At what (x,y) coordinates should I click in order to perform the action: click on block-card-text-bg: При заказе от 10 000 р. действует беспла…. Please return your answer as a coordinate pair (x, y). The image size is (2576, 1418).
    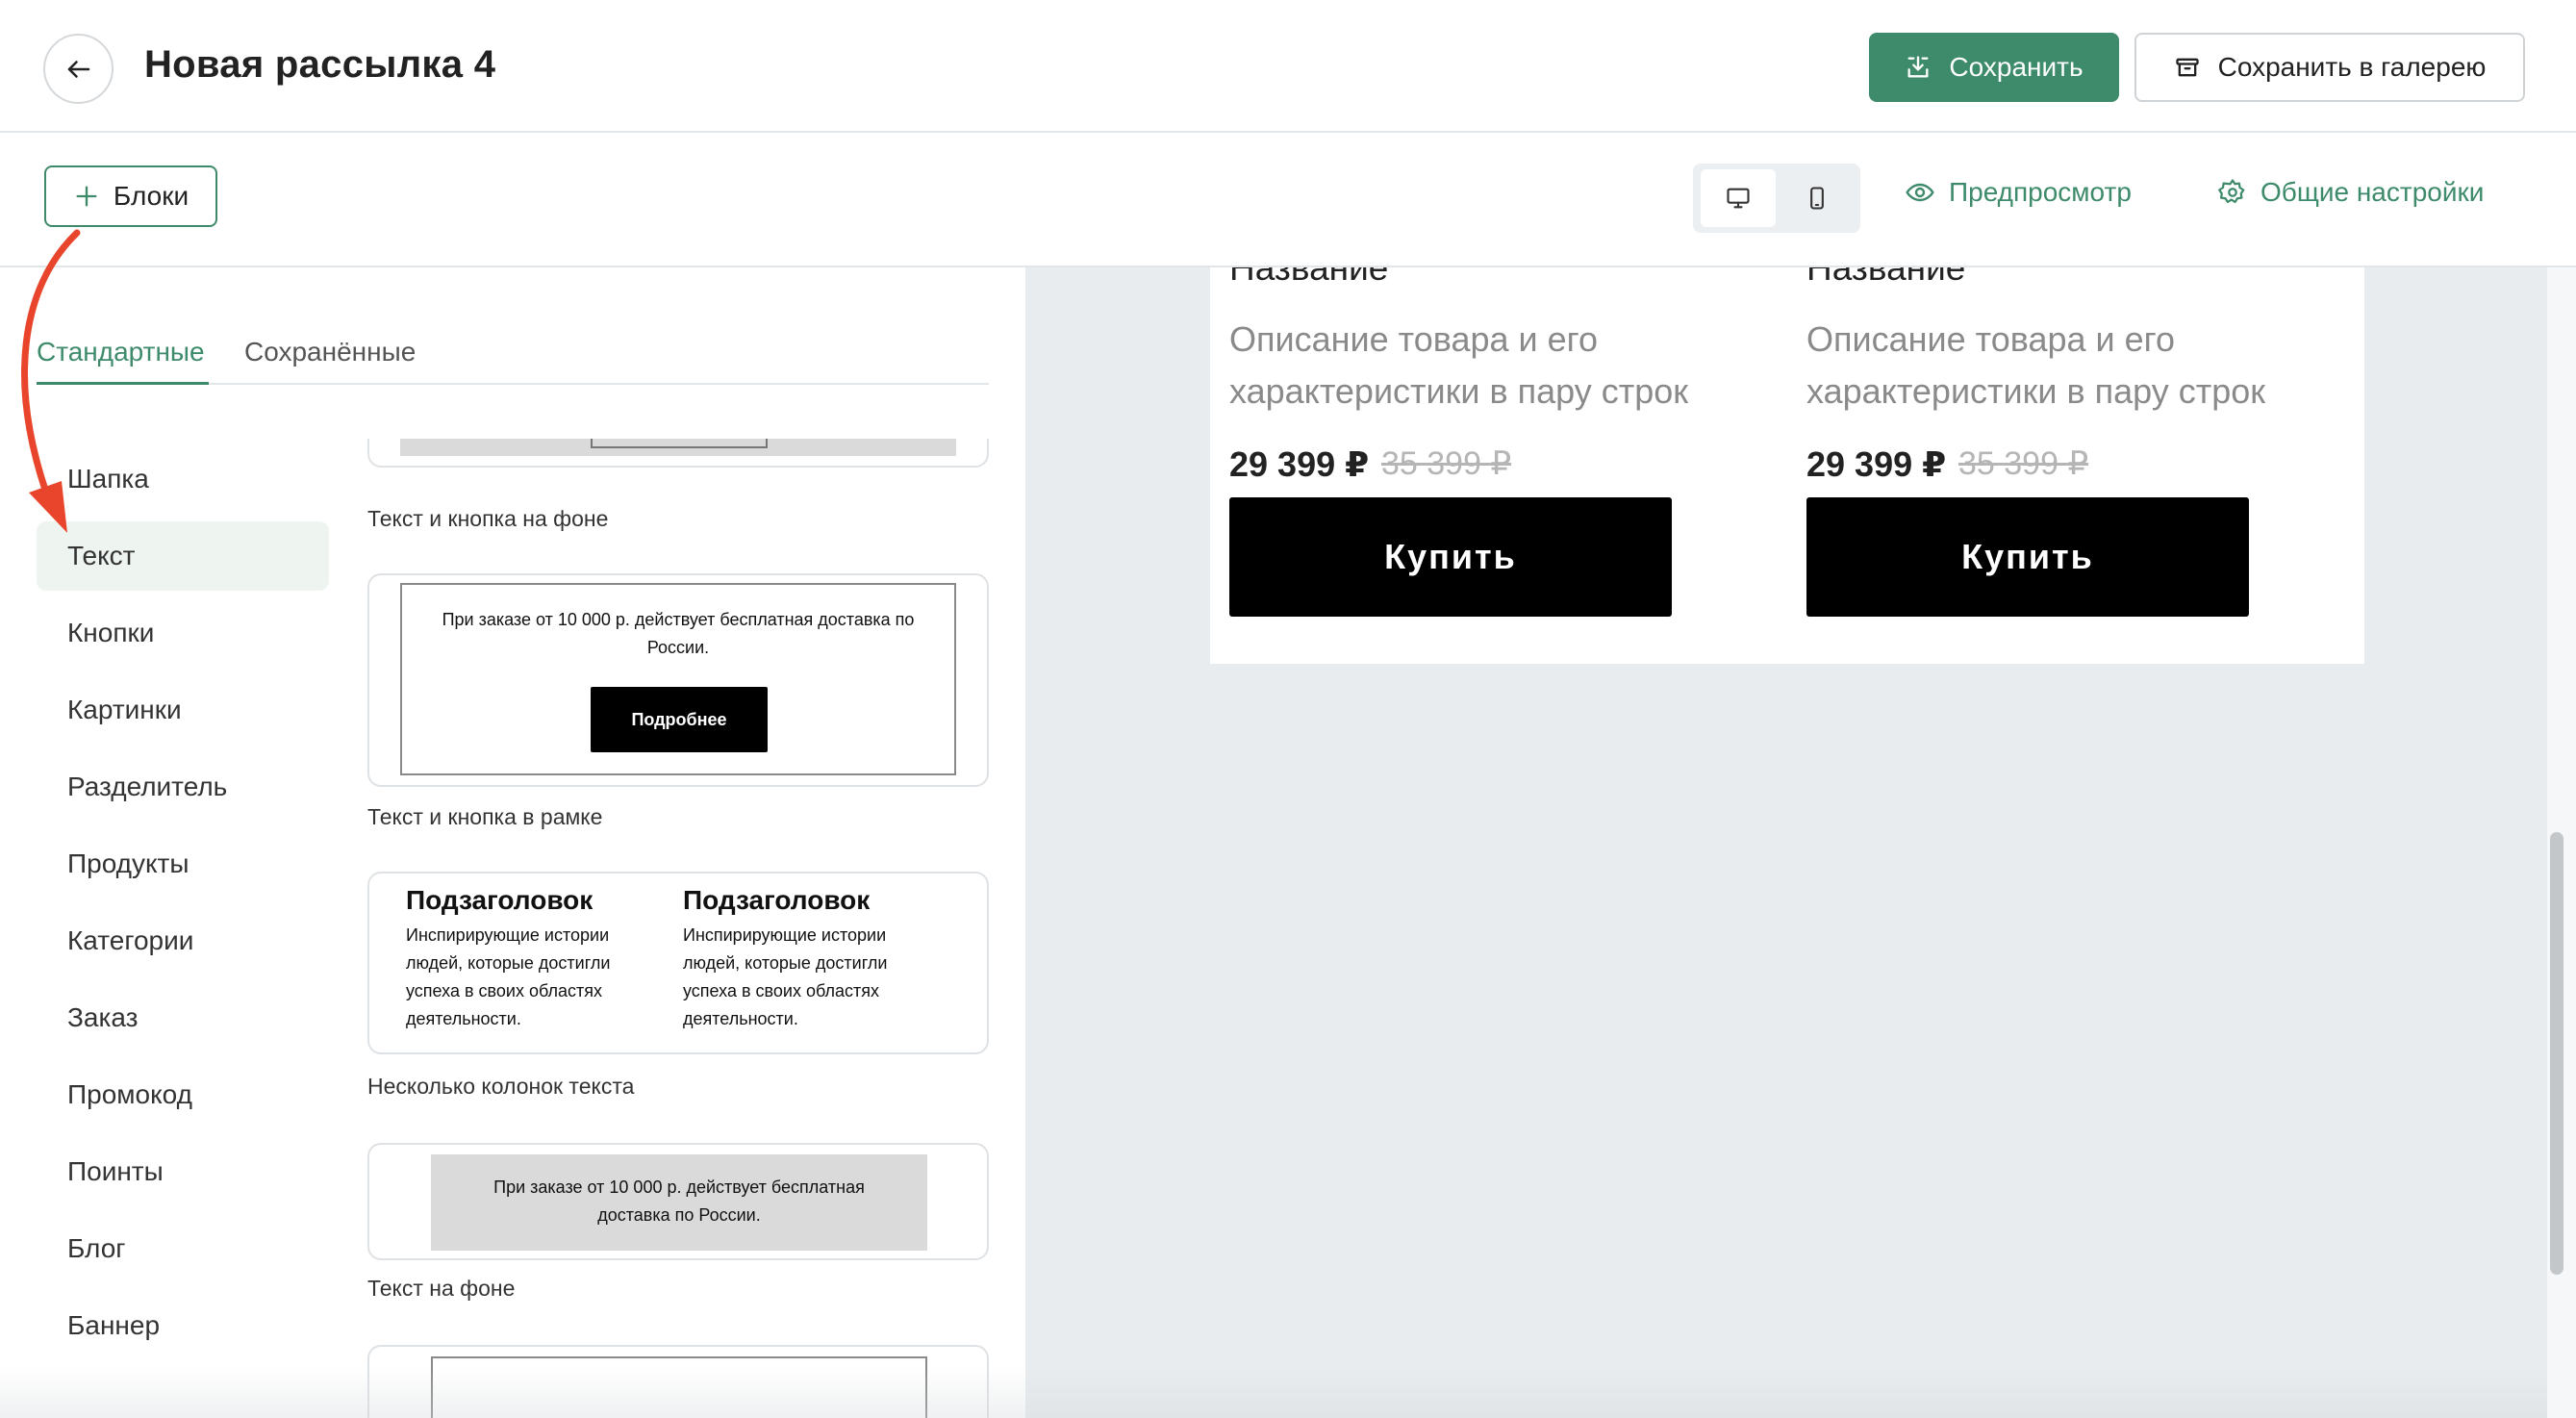
    Looking at the image, I should click on (678, 1201).